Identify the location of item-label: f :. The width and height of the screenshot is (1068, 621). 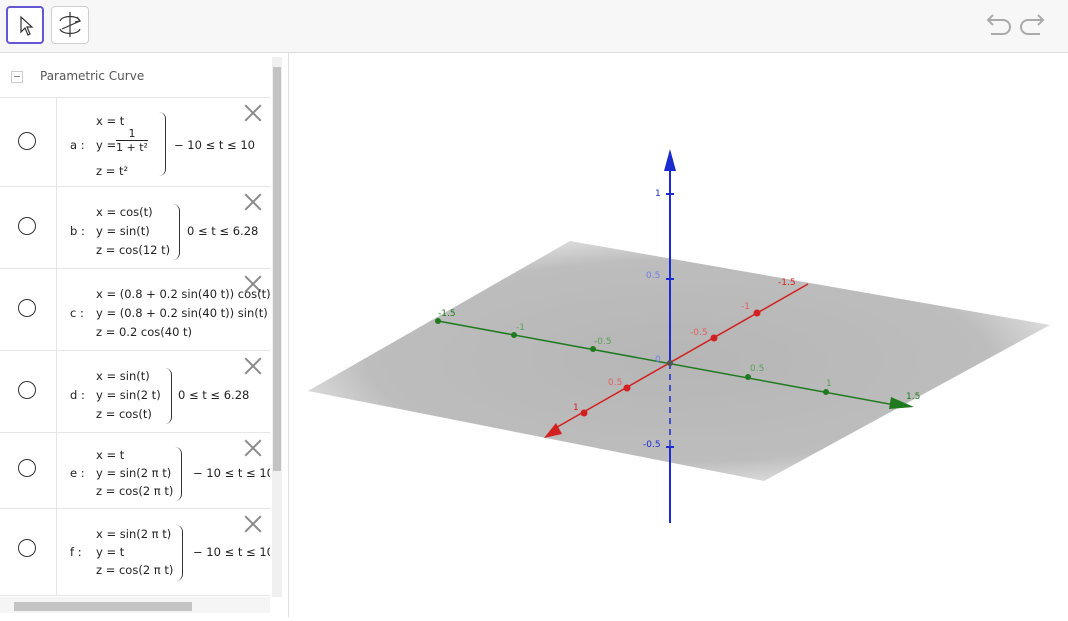
(76, 552).